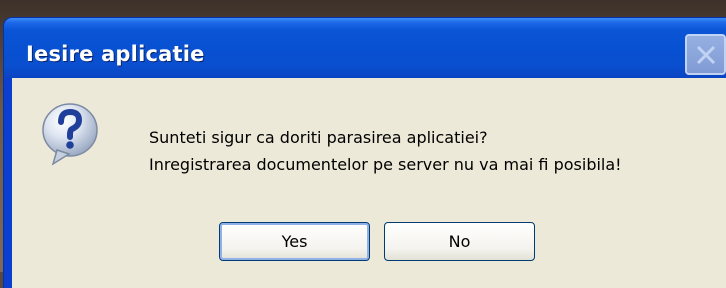 This screenshot has height=288, width=726. I want to click on no-button: No, so click(459, 241).